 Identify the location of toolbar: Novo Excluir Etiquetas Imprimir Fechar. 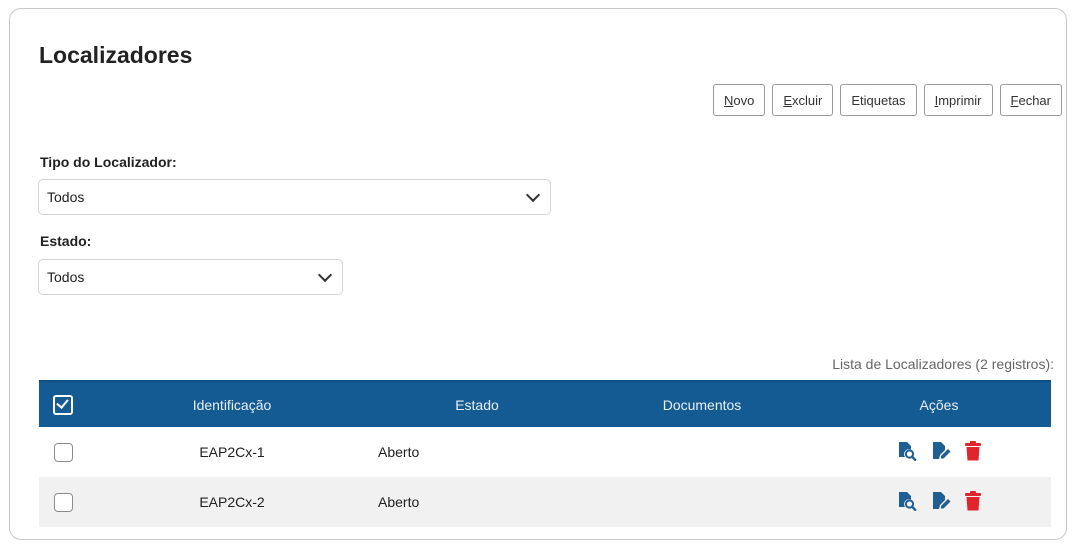
(887, 100).